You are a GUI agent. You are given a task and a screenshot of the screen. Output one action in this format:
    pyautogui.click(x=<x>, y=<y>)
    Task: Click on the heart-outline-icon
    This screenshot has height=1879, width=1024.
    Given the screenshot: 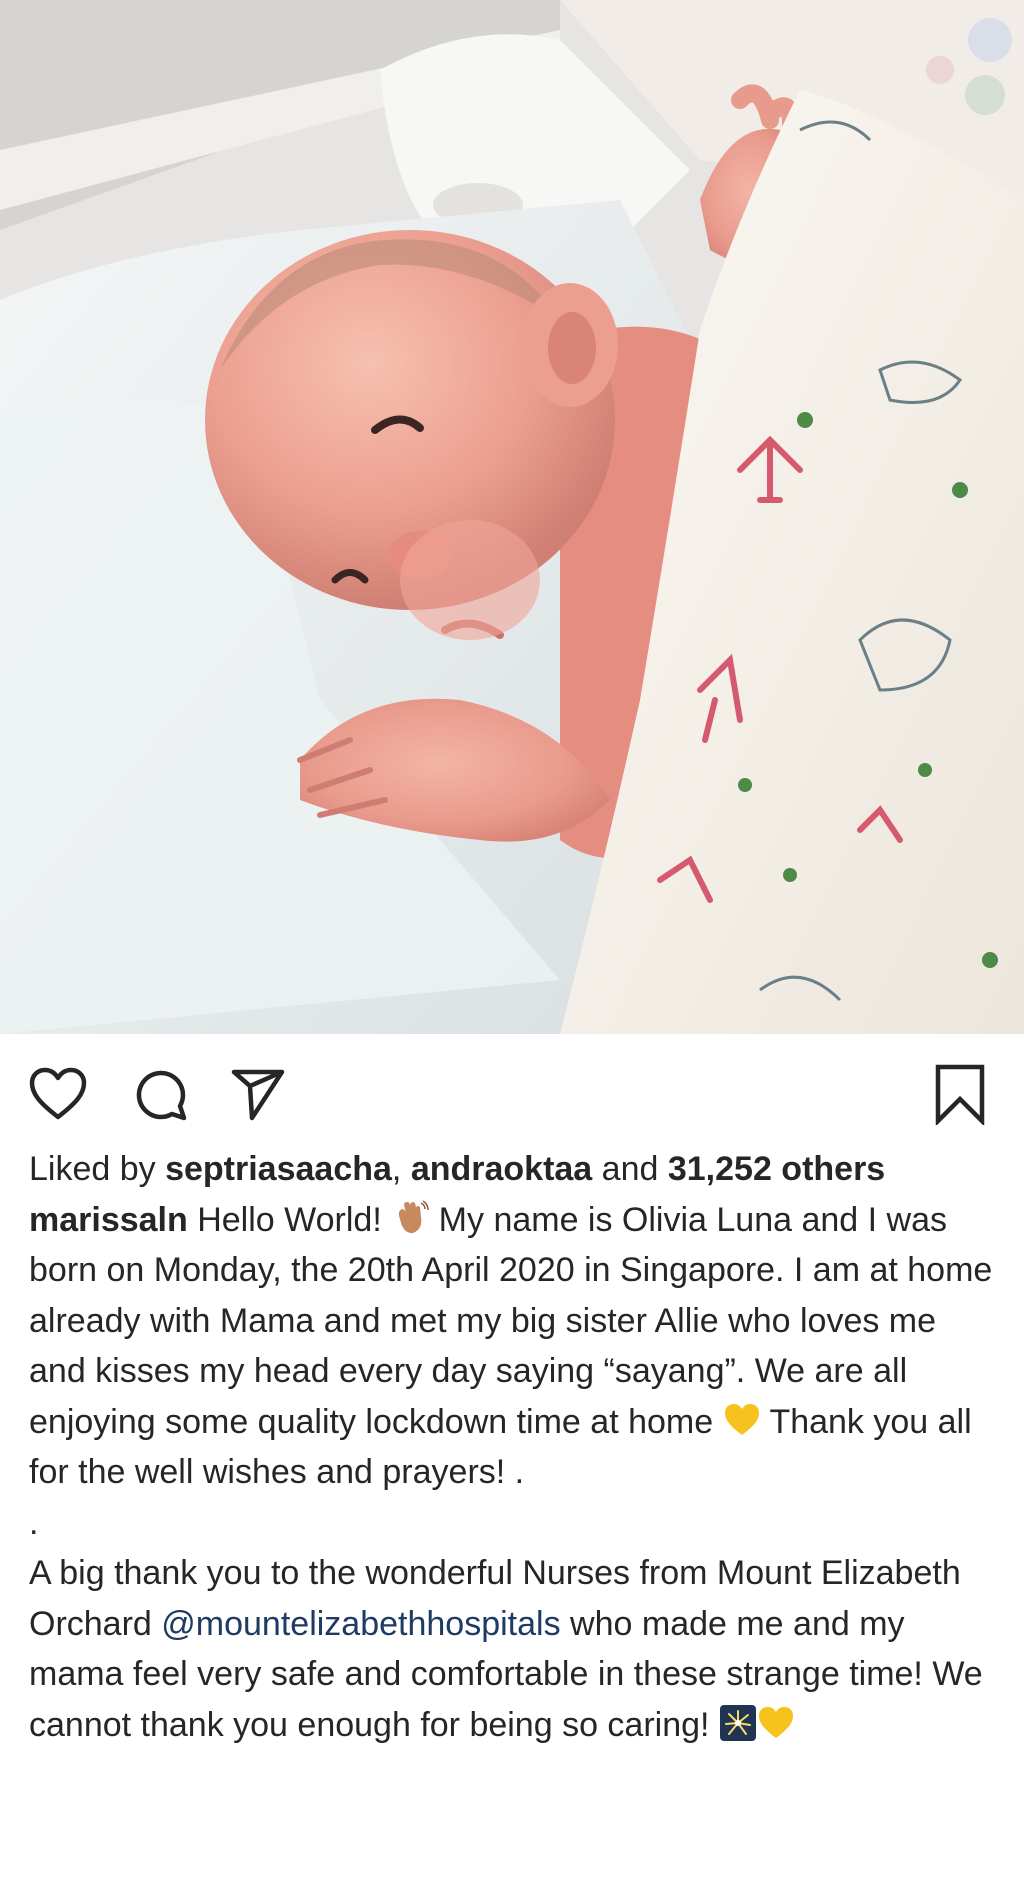 What is the action you would take?
    pyautogui.click(x=58, y=1094)
    